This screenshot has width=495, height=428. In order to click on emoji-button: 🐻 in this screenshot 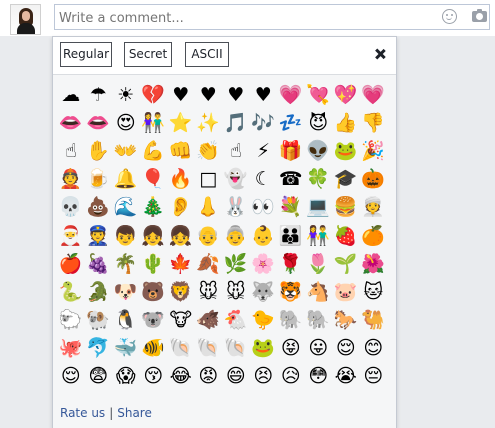, I will do `click(154, 292)`.